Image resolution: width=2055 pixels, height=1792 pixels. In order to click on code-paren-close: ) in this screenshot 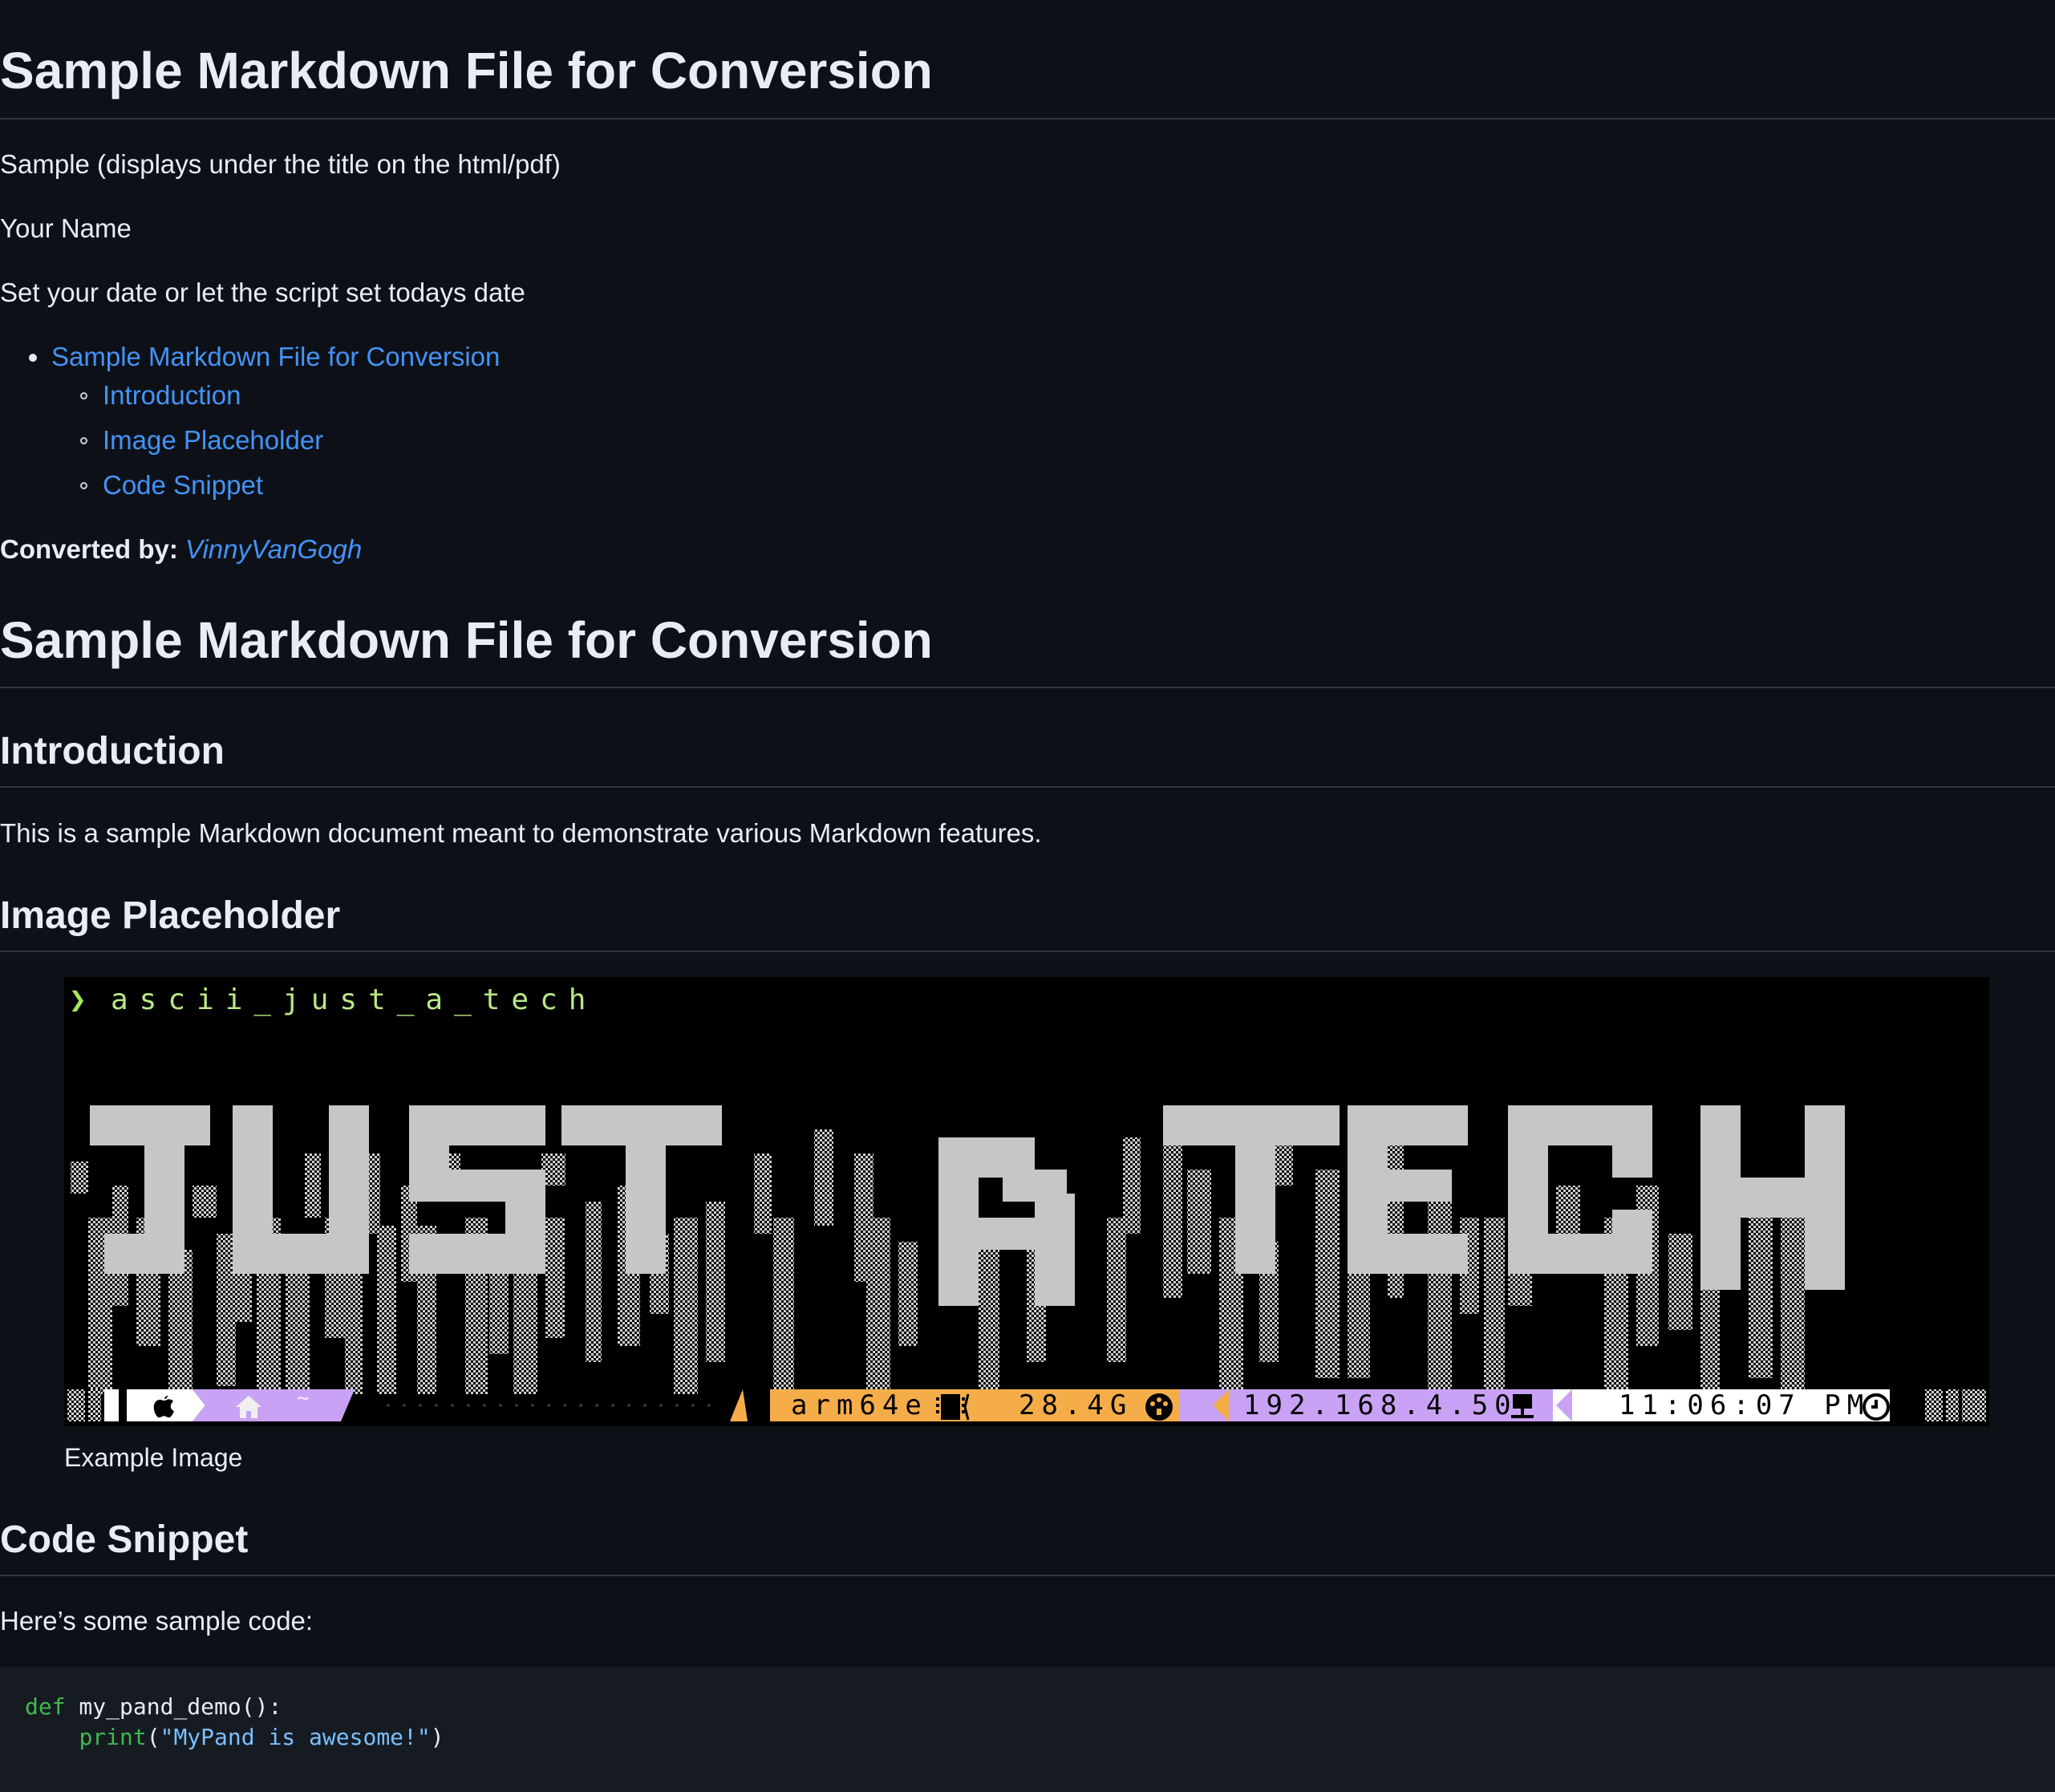, I will do `click(437, 1737)`.